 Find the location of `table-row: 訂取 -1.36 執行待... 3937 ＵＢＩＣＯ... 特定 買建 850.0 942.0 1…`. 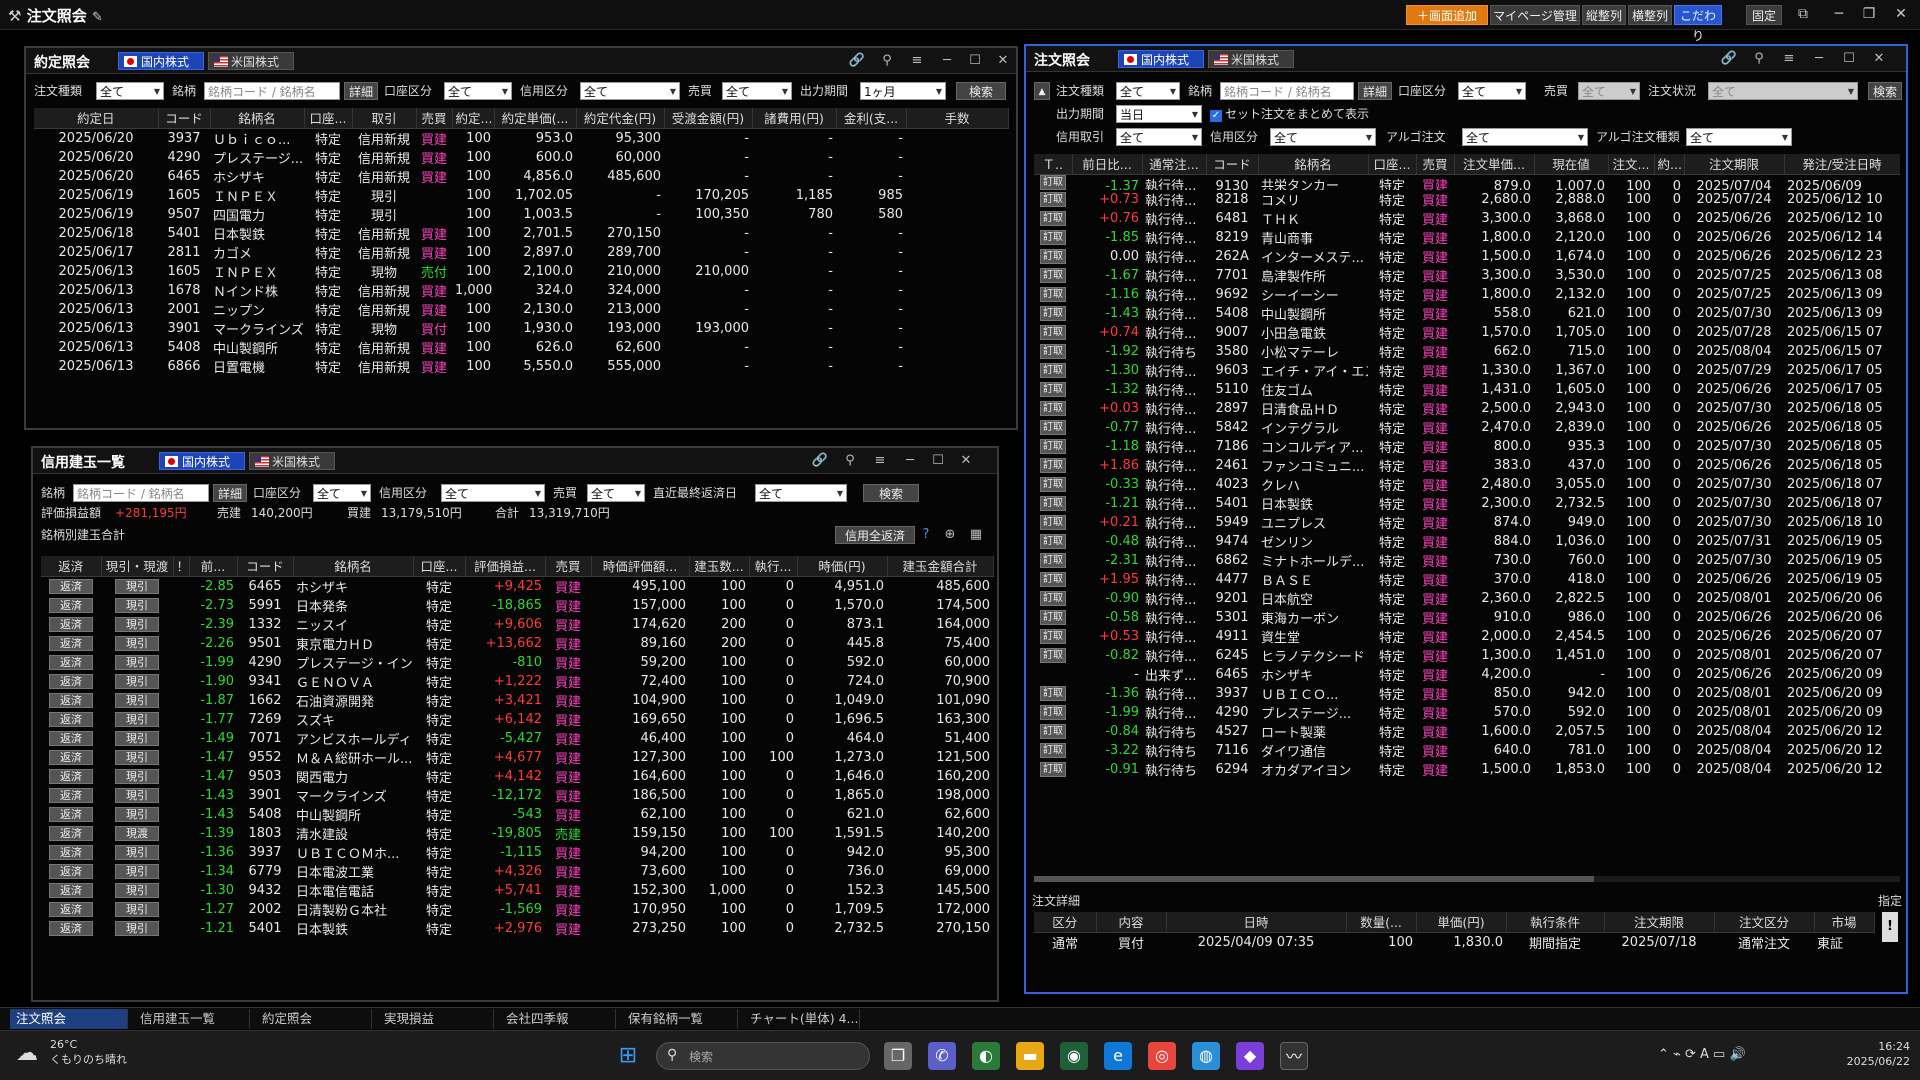

table-row: 訂取 -1.36 執行待... 3937 ＵＢＩＣＯ... 特定 買建 850.0 942.0 1… is located at coordinates (1467, 693).